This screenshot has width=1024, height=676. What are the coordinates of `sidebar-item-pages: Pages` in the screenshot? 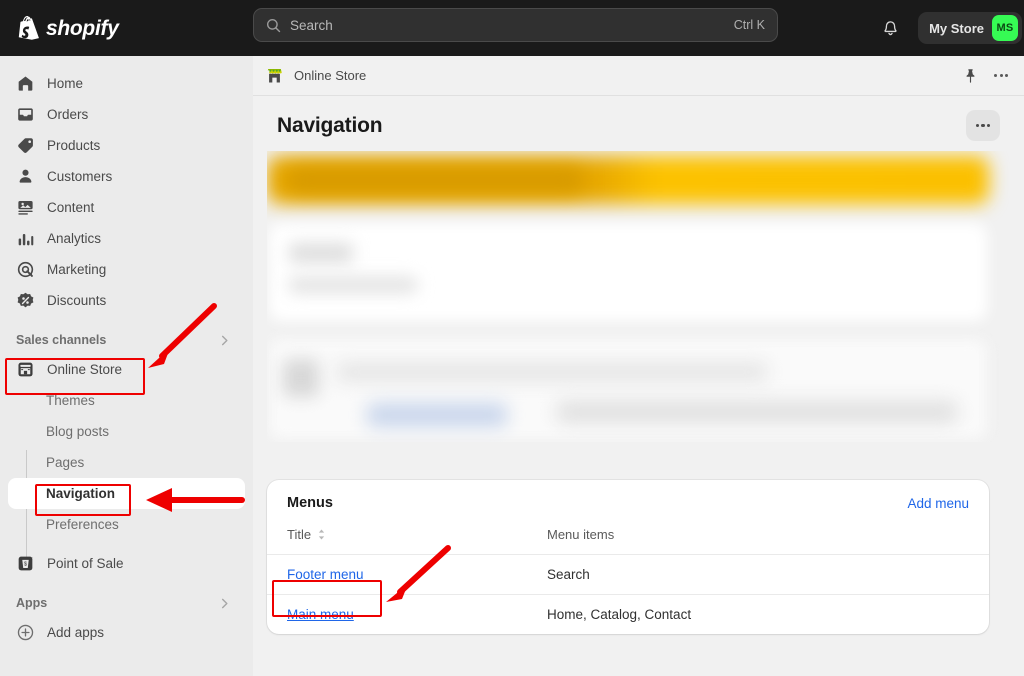 It's located at (126, 462).